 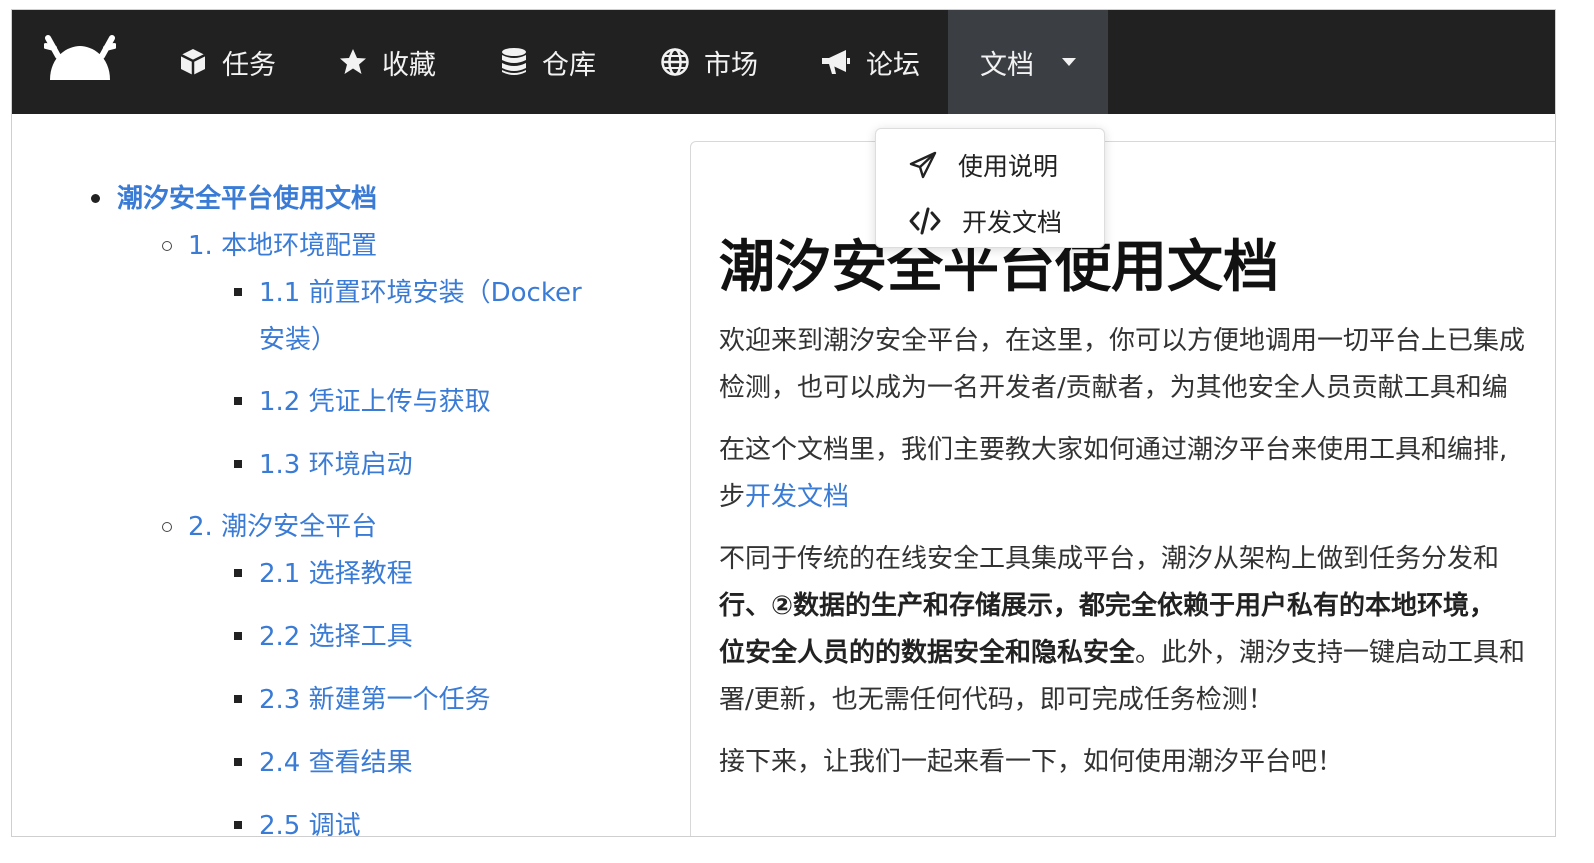 I want to click on toc-item-1-2: 1.2 凭证上传与获取, so click(x=375, y=399).